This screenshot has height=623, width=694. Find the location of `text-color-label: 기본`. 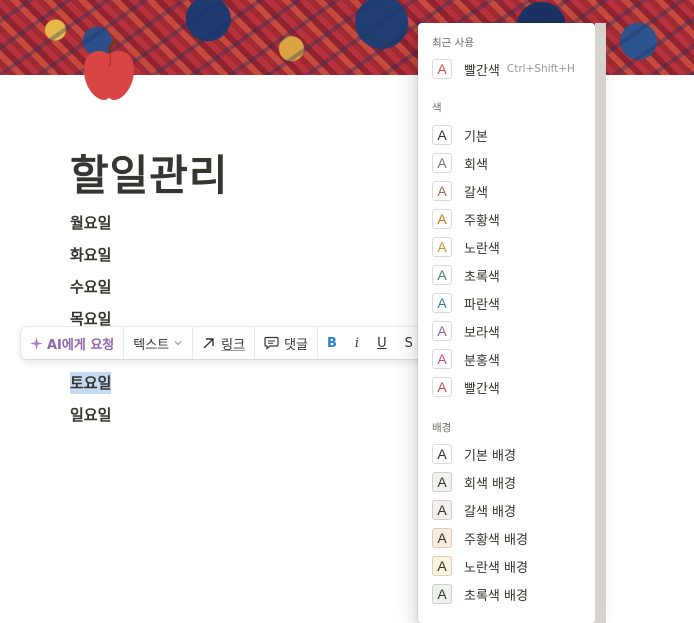

text-color-label: 기본 is located at coordinates (476, 137).